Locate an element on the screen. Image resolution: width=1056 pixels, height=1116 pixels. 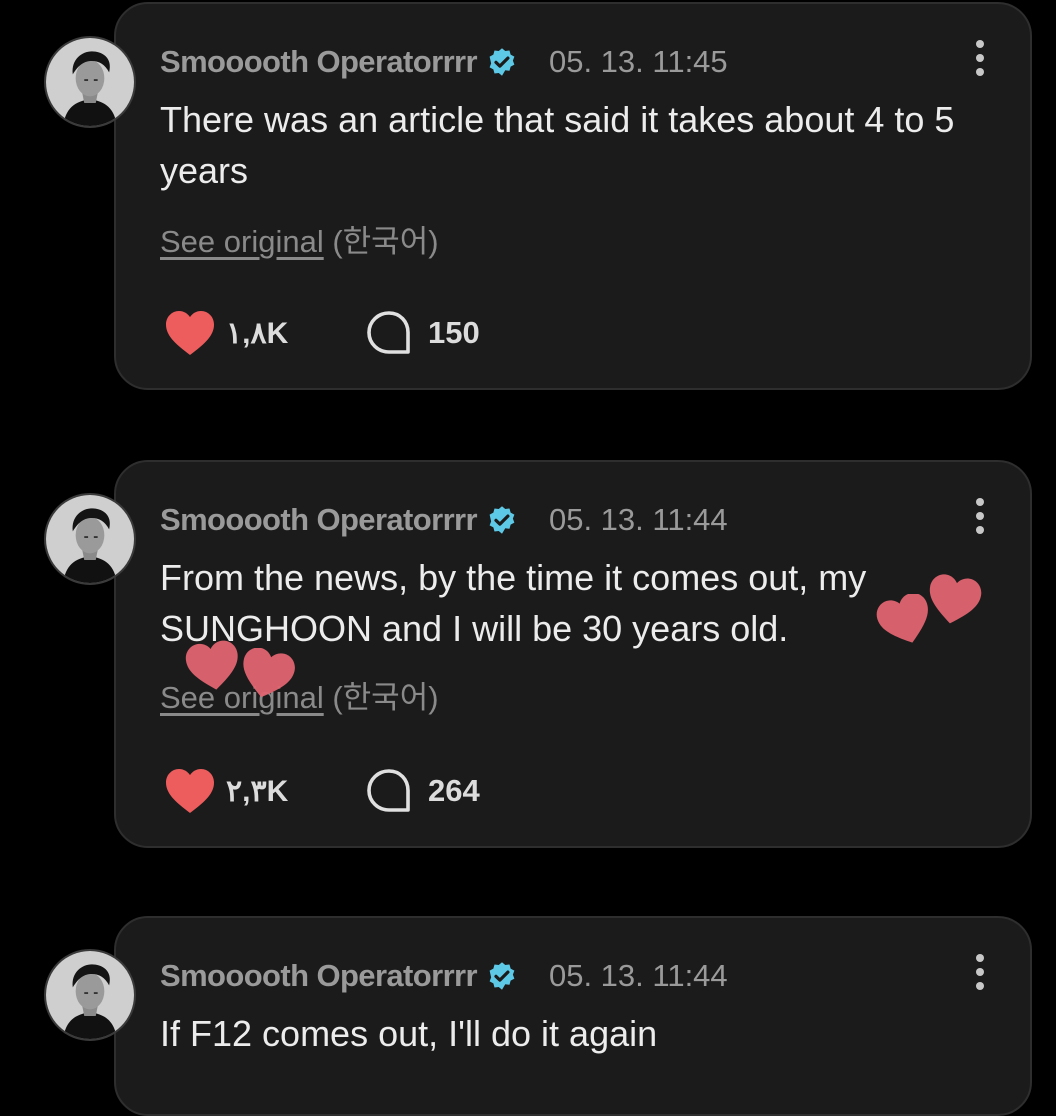
comment-actions: ٢,٣K 264 is located at coordinates (322, 791).